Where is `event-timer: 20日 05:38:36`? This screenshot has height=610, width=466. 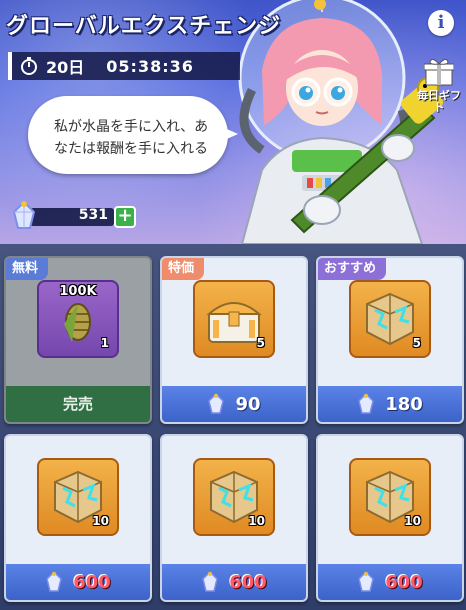
event-timer: 20日 05:38:36 is located at coordinates (124, 66).